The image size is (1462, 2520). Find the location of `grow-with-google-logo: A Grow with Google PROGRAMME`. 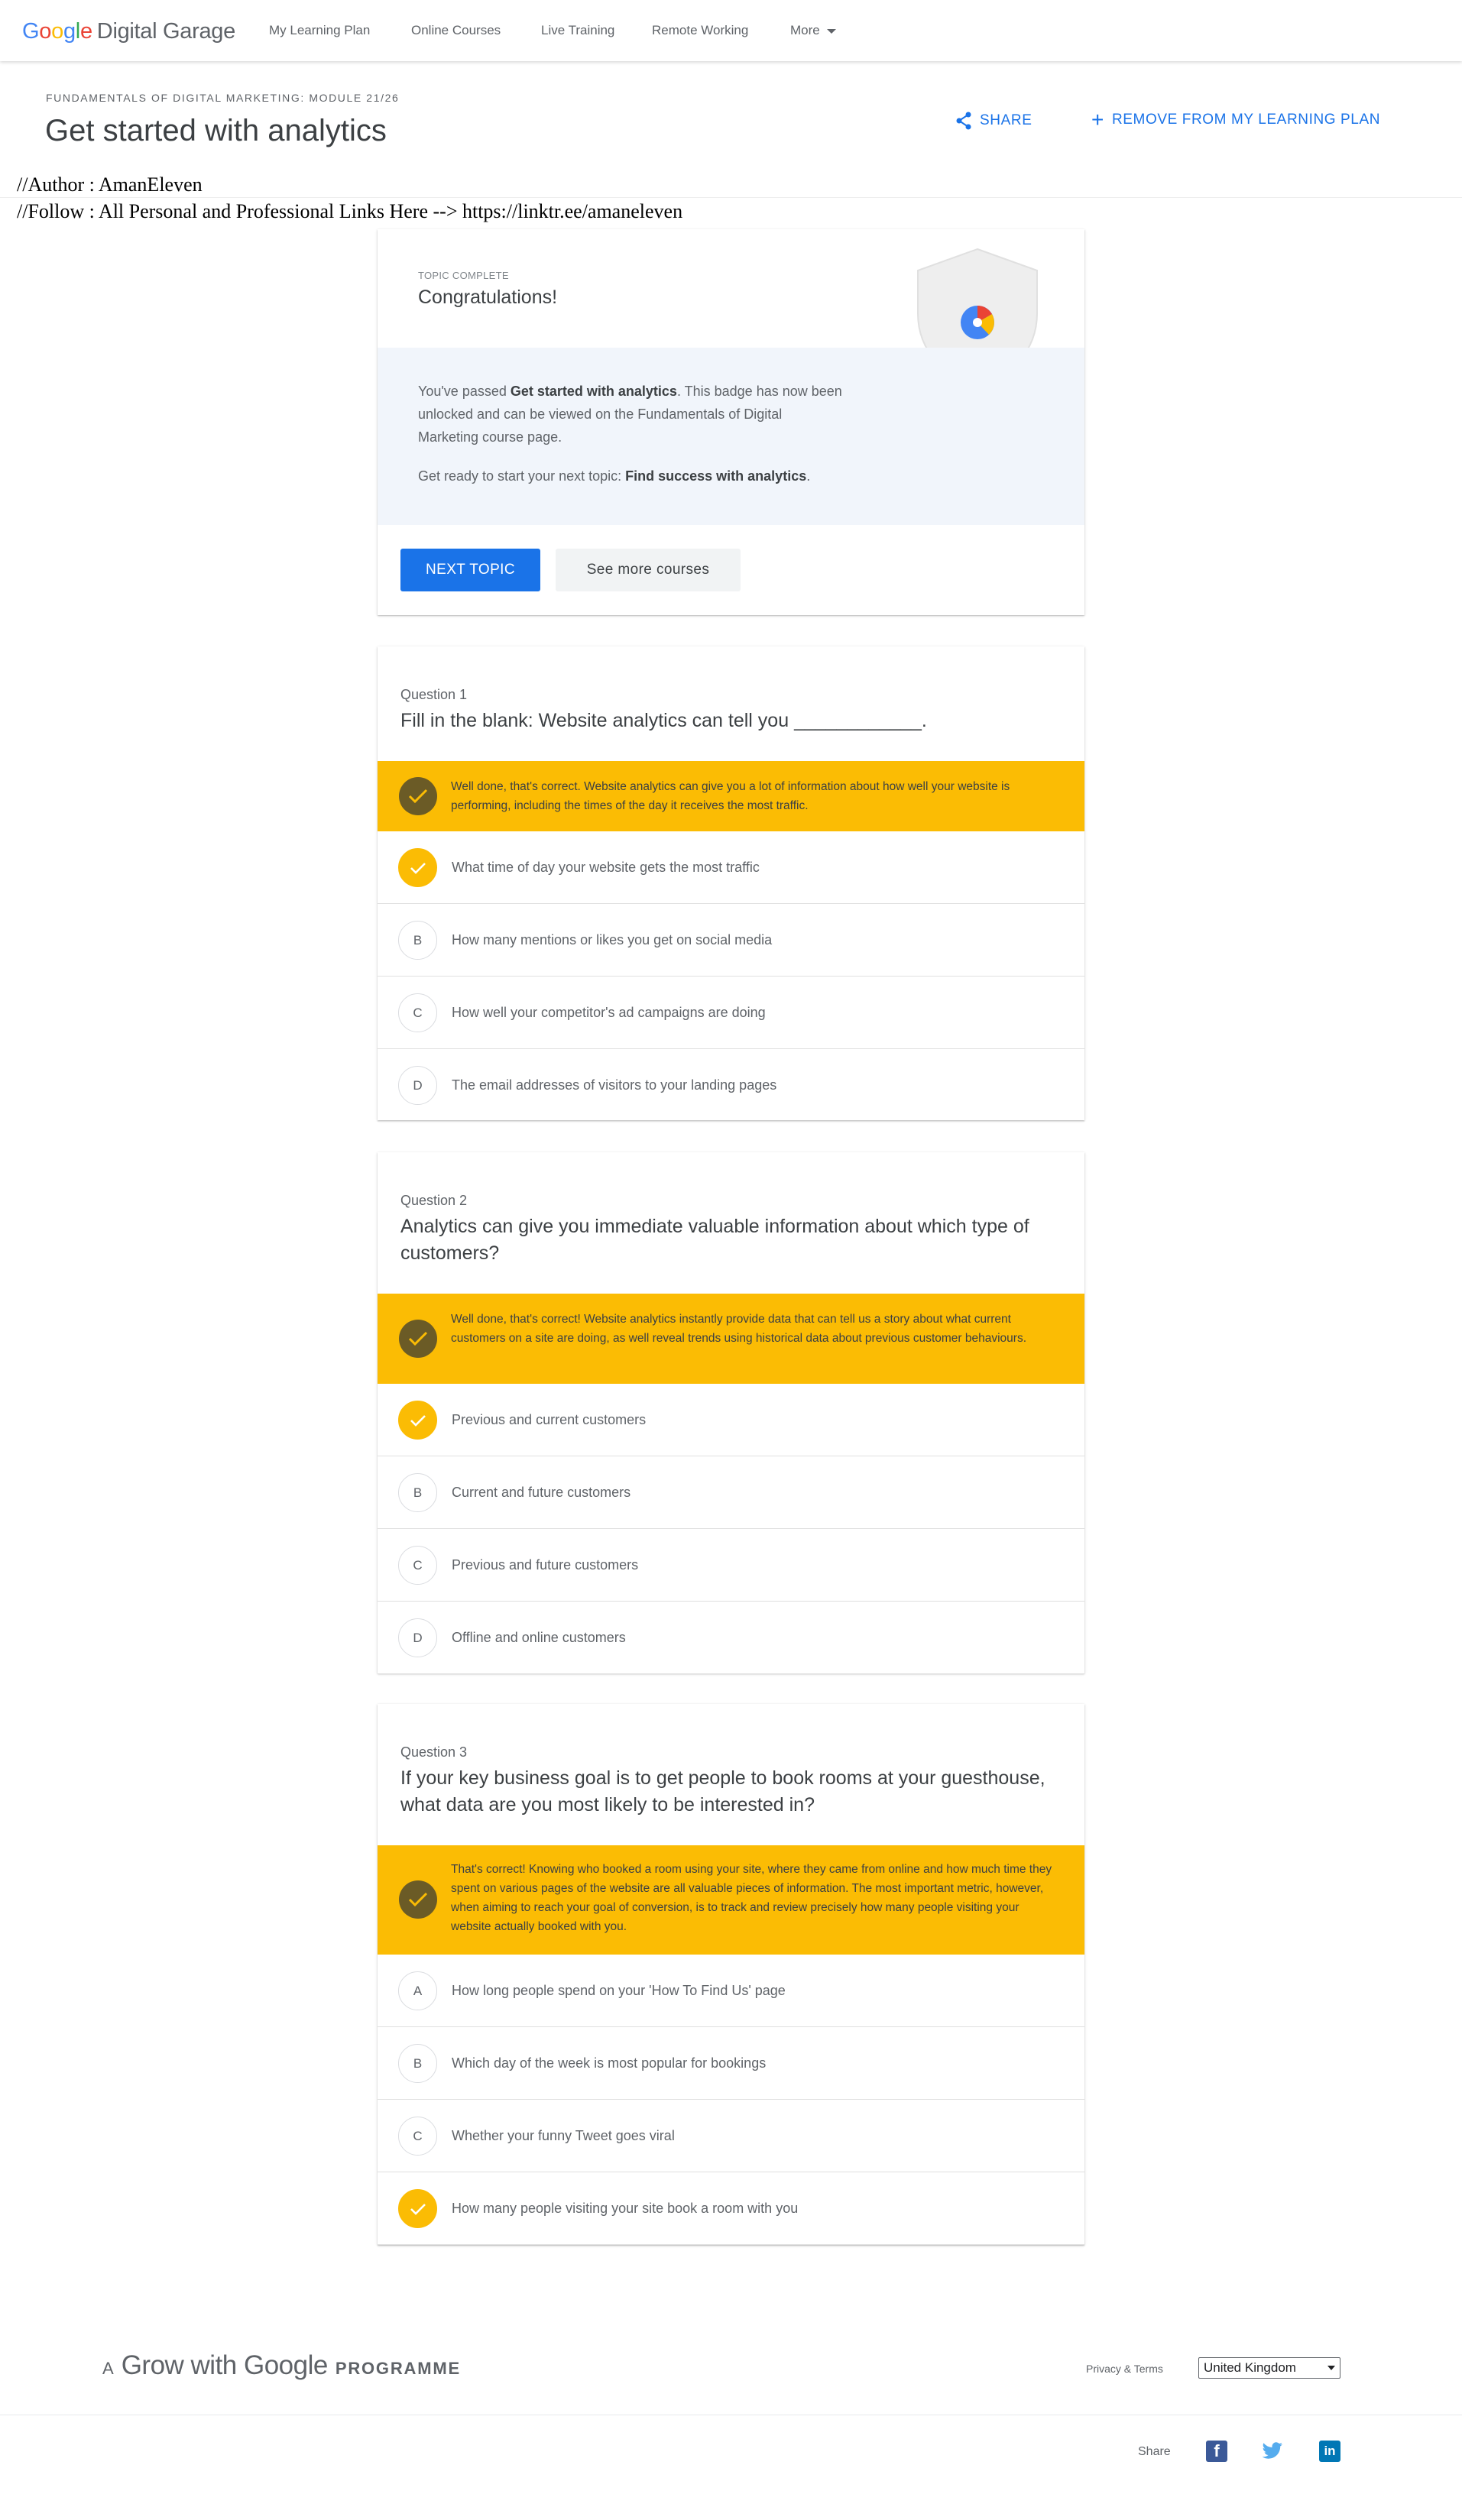

grow-with-google-logo: A Grow with Google PROGRAMME is located at coordinates (281, 2365).